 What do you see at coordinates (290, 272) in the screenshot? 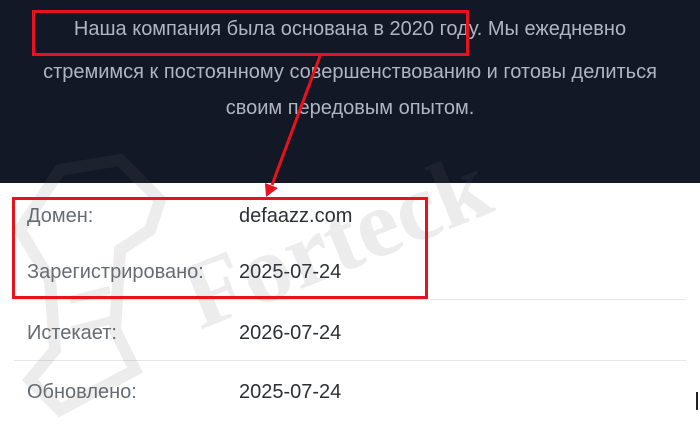
I see `registered-value: 2025-07-24` at bounding box center [290, 272].